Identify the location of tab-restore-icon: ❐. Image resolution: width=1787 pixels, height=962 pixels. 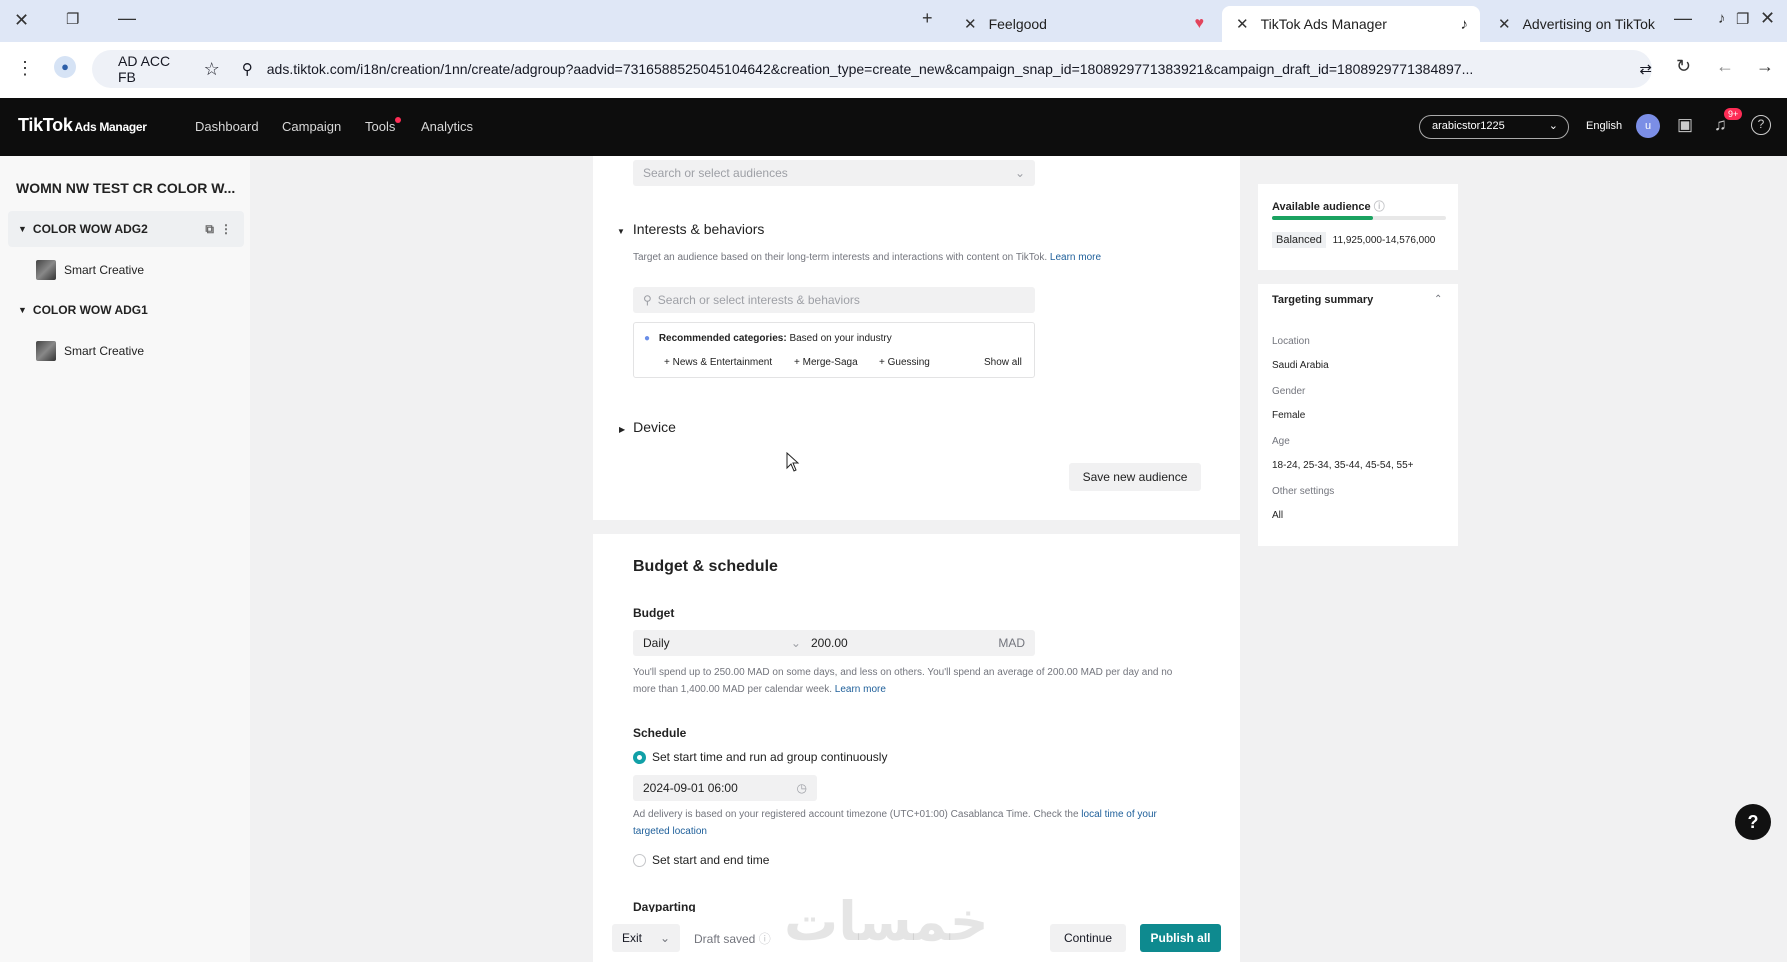
(1742, 19).